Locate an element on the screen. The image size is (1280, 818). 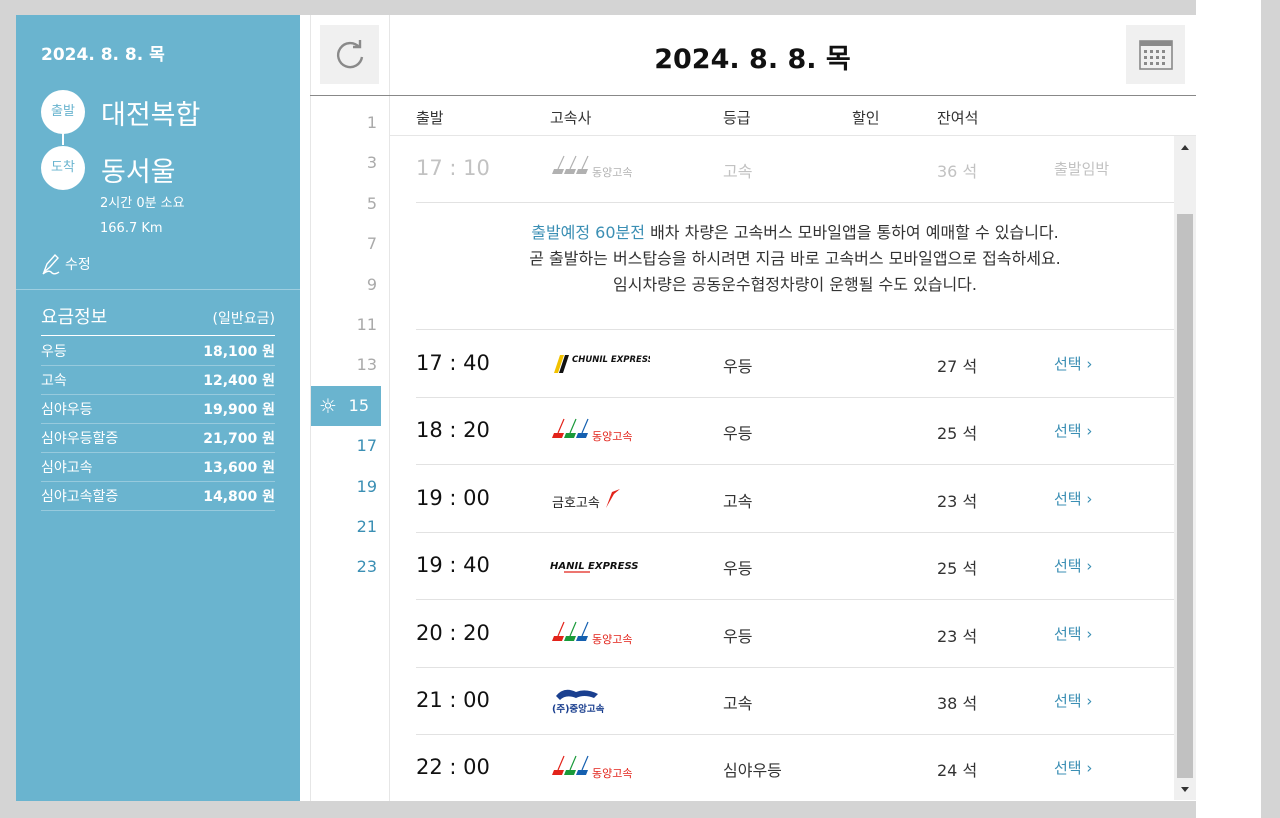
company-name: (주)중앙고속 is located at coordinates (578, 709).